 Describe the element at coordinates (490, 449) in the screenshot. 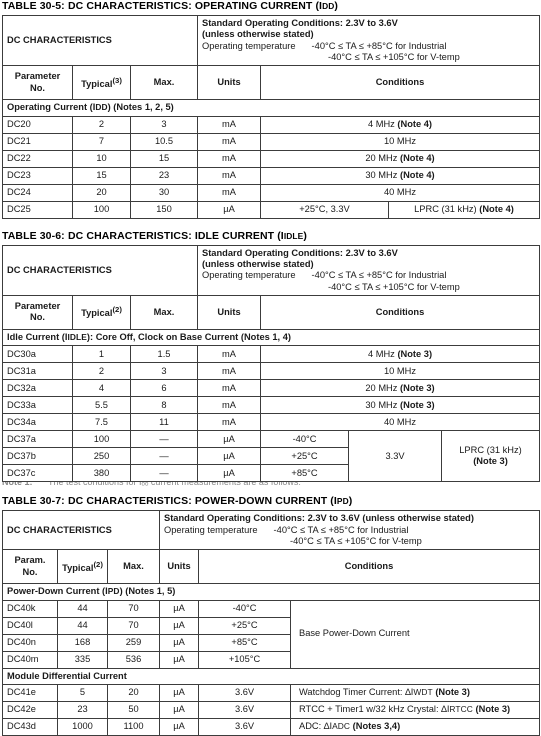

I see `lprc-label: LPRC (31 kHz)` at that location.